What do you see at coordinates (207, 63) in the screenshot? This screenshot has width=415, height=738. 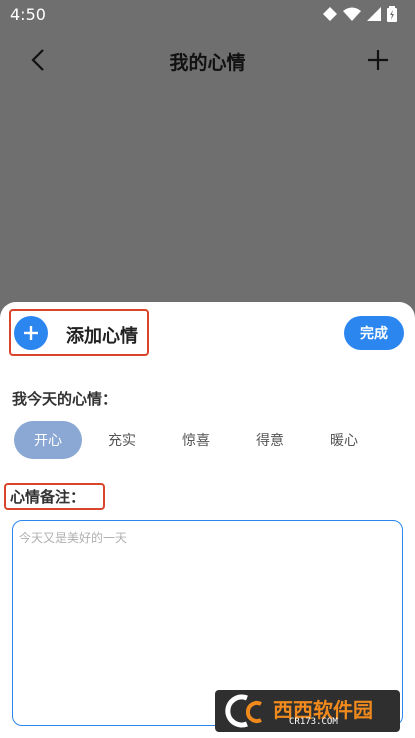 I see `page-title: 我的心情` at bounding box center [207, 63].